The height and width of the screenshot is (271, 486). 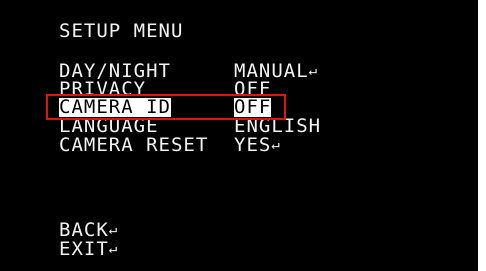 I want to click on exit-label: EXIT, so click(x=84, y=249).